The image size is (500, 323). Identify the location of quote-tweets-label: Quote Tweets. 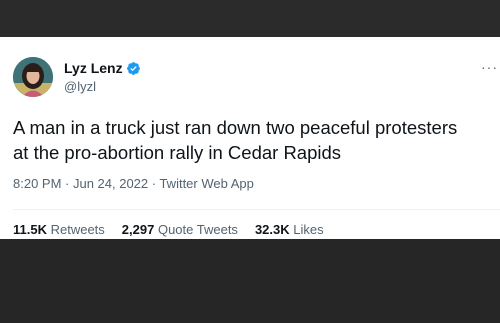
(197, 229).